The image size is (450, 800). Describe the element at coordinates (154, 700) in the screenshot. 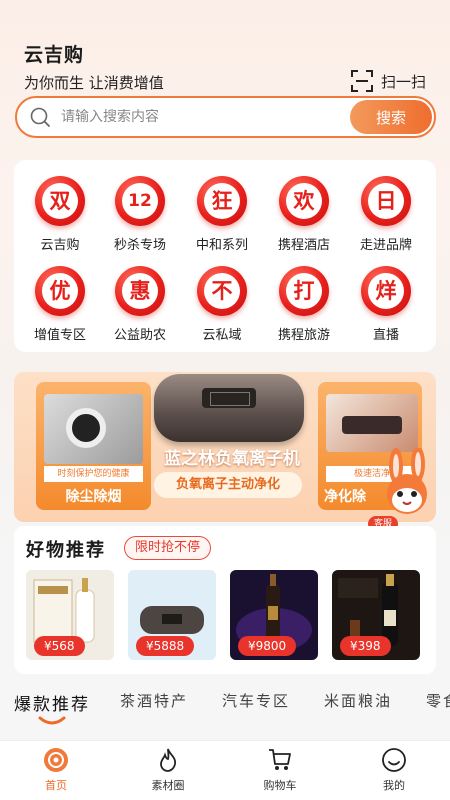

I see `tab-tea-wine: 茶酒特产` at that location.